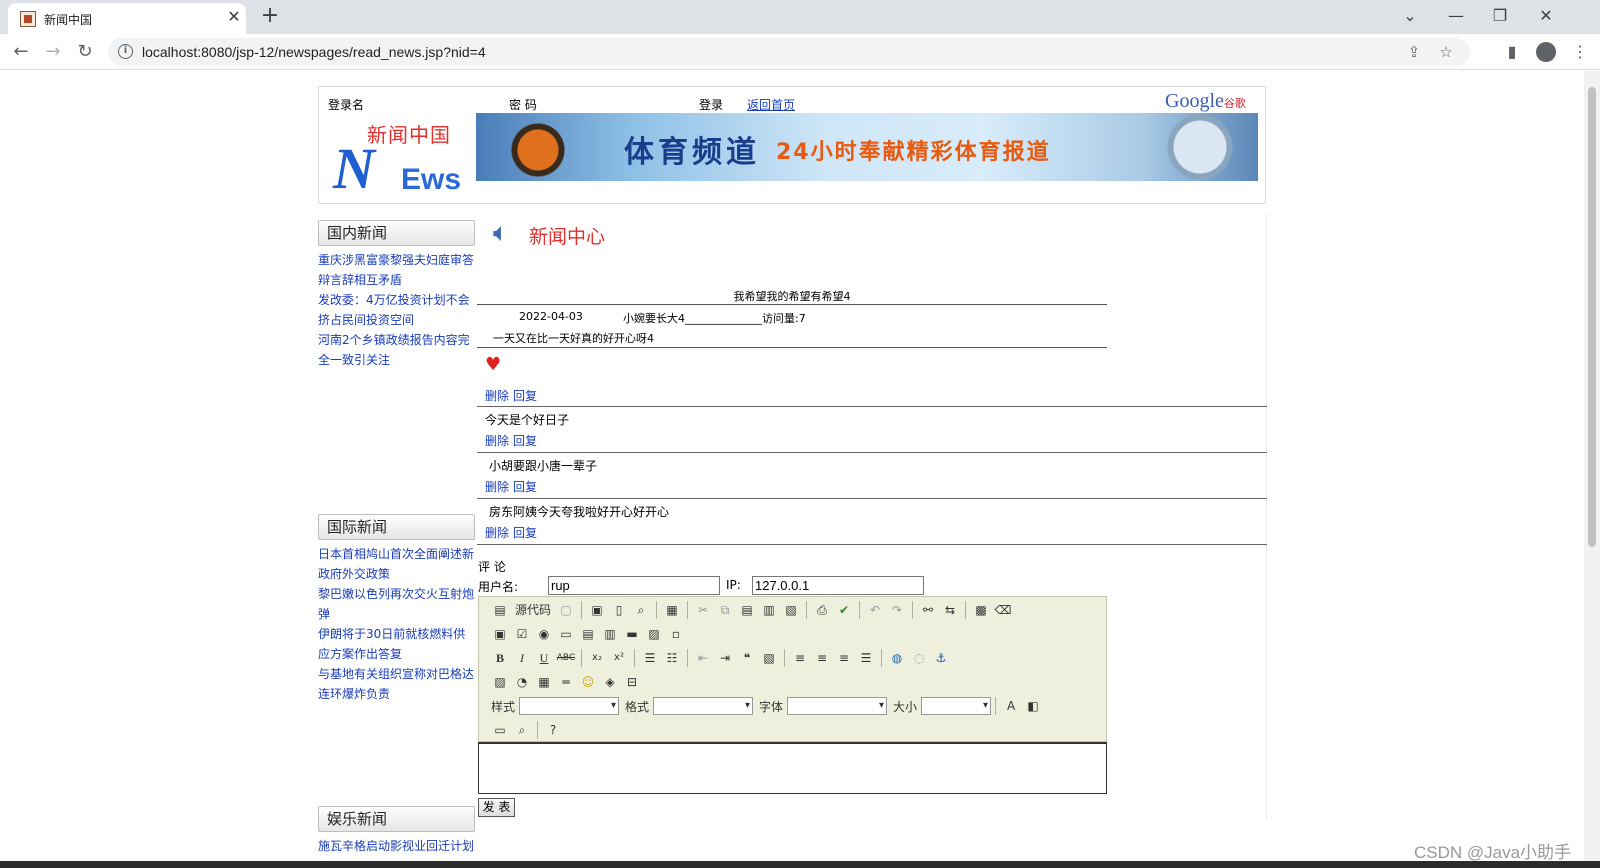 The image size is (1600, 868). Describe the element at coordinates (1546, 16) in the screenshot. I see `window-close-button: ✕` at that location.